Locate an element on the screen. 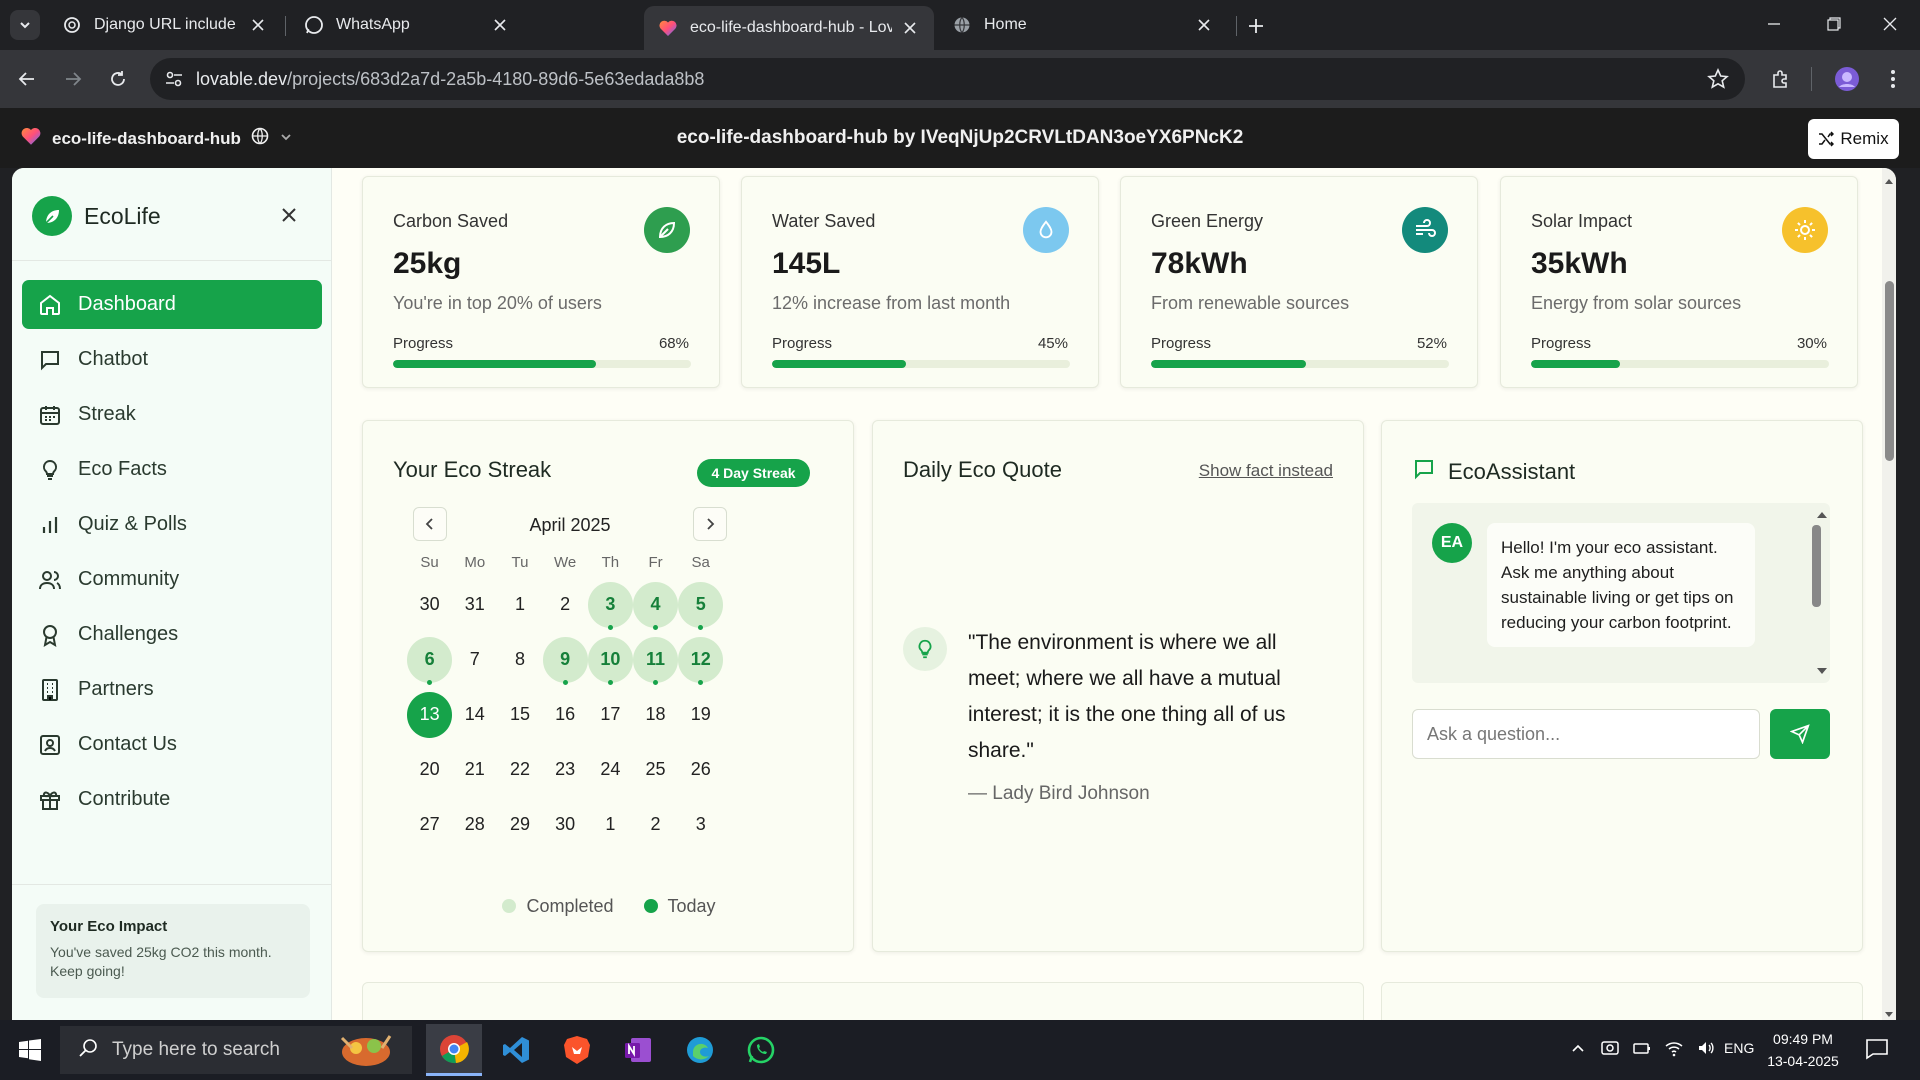 The image size is (1920, 1080). site-settings-icon is located at coordinates (174, 81).